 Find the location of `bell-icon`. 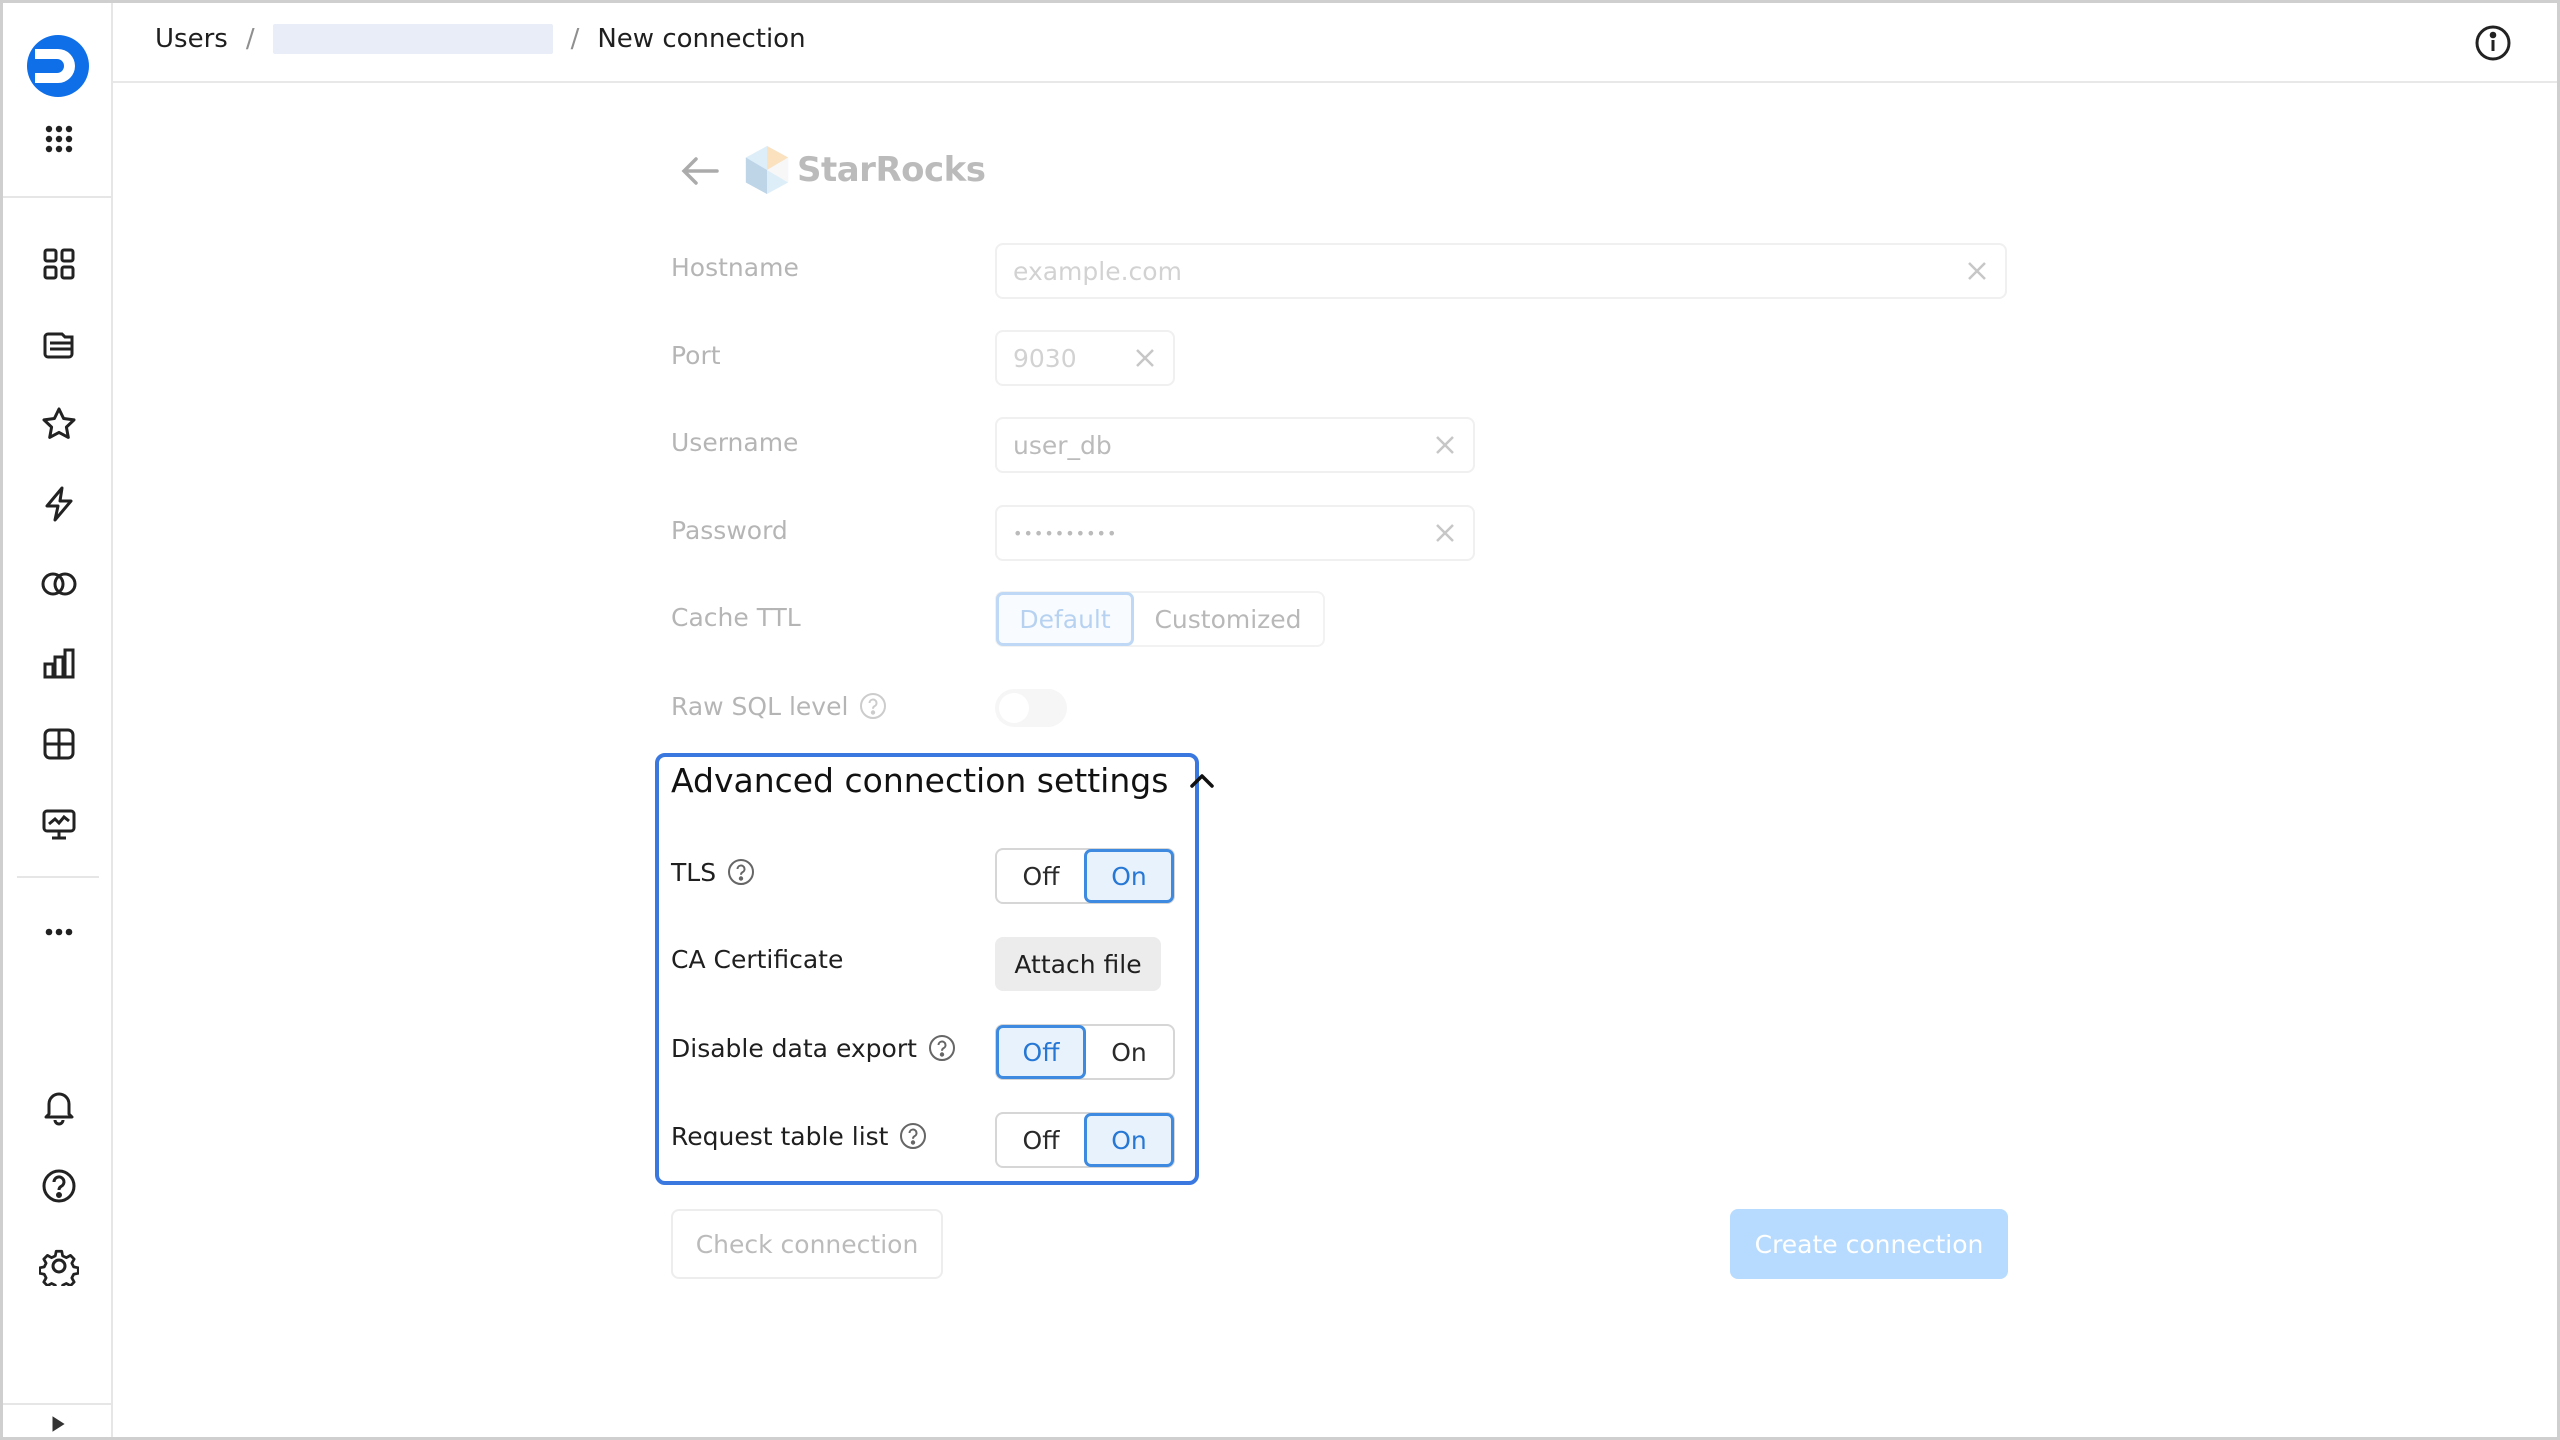

bell-icon is located at coordinates (59, 1106).